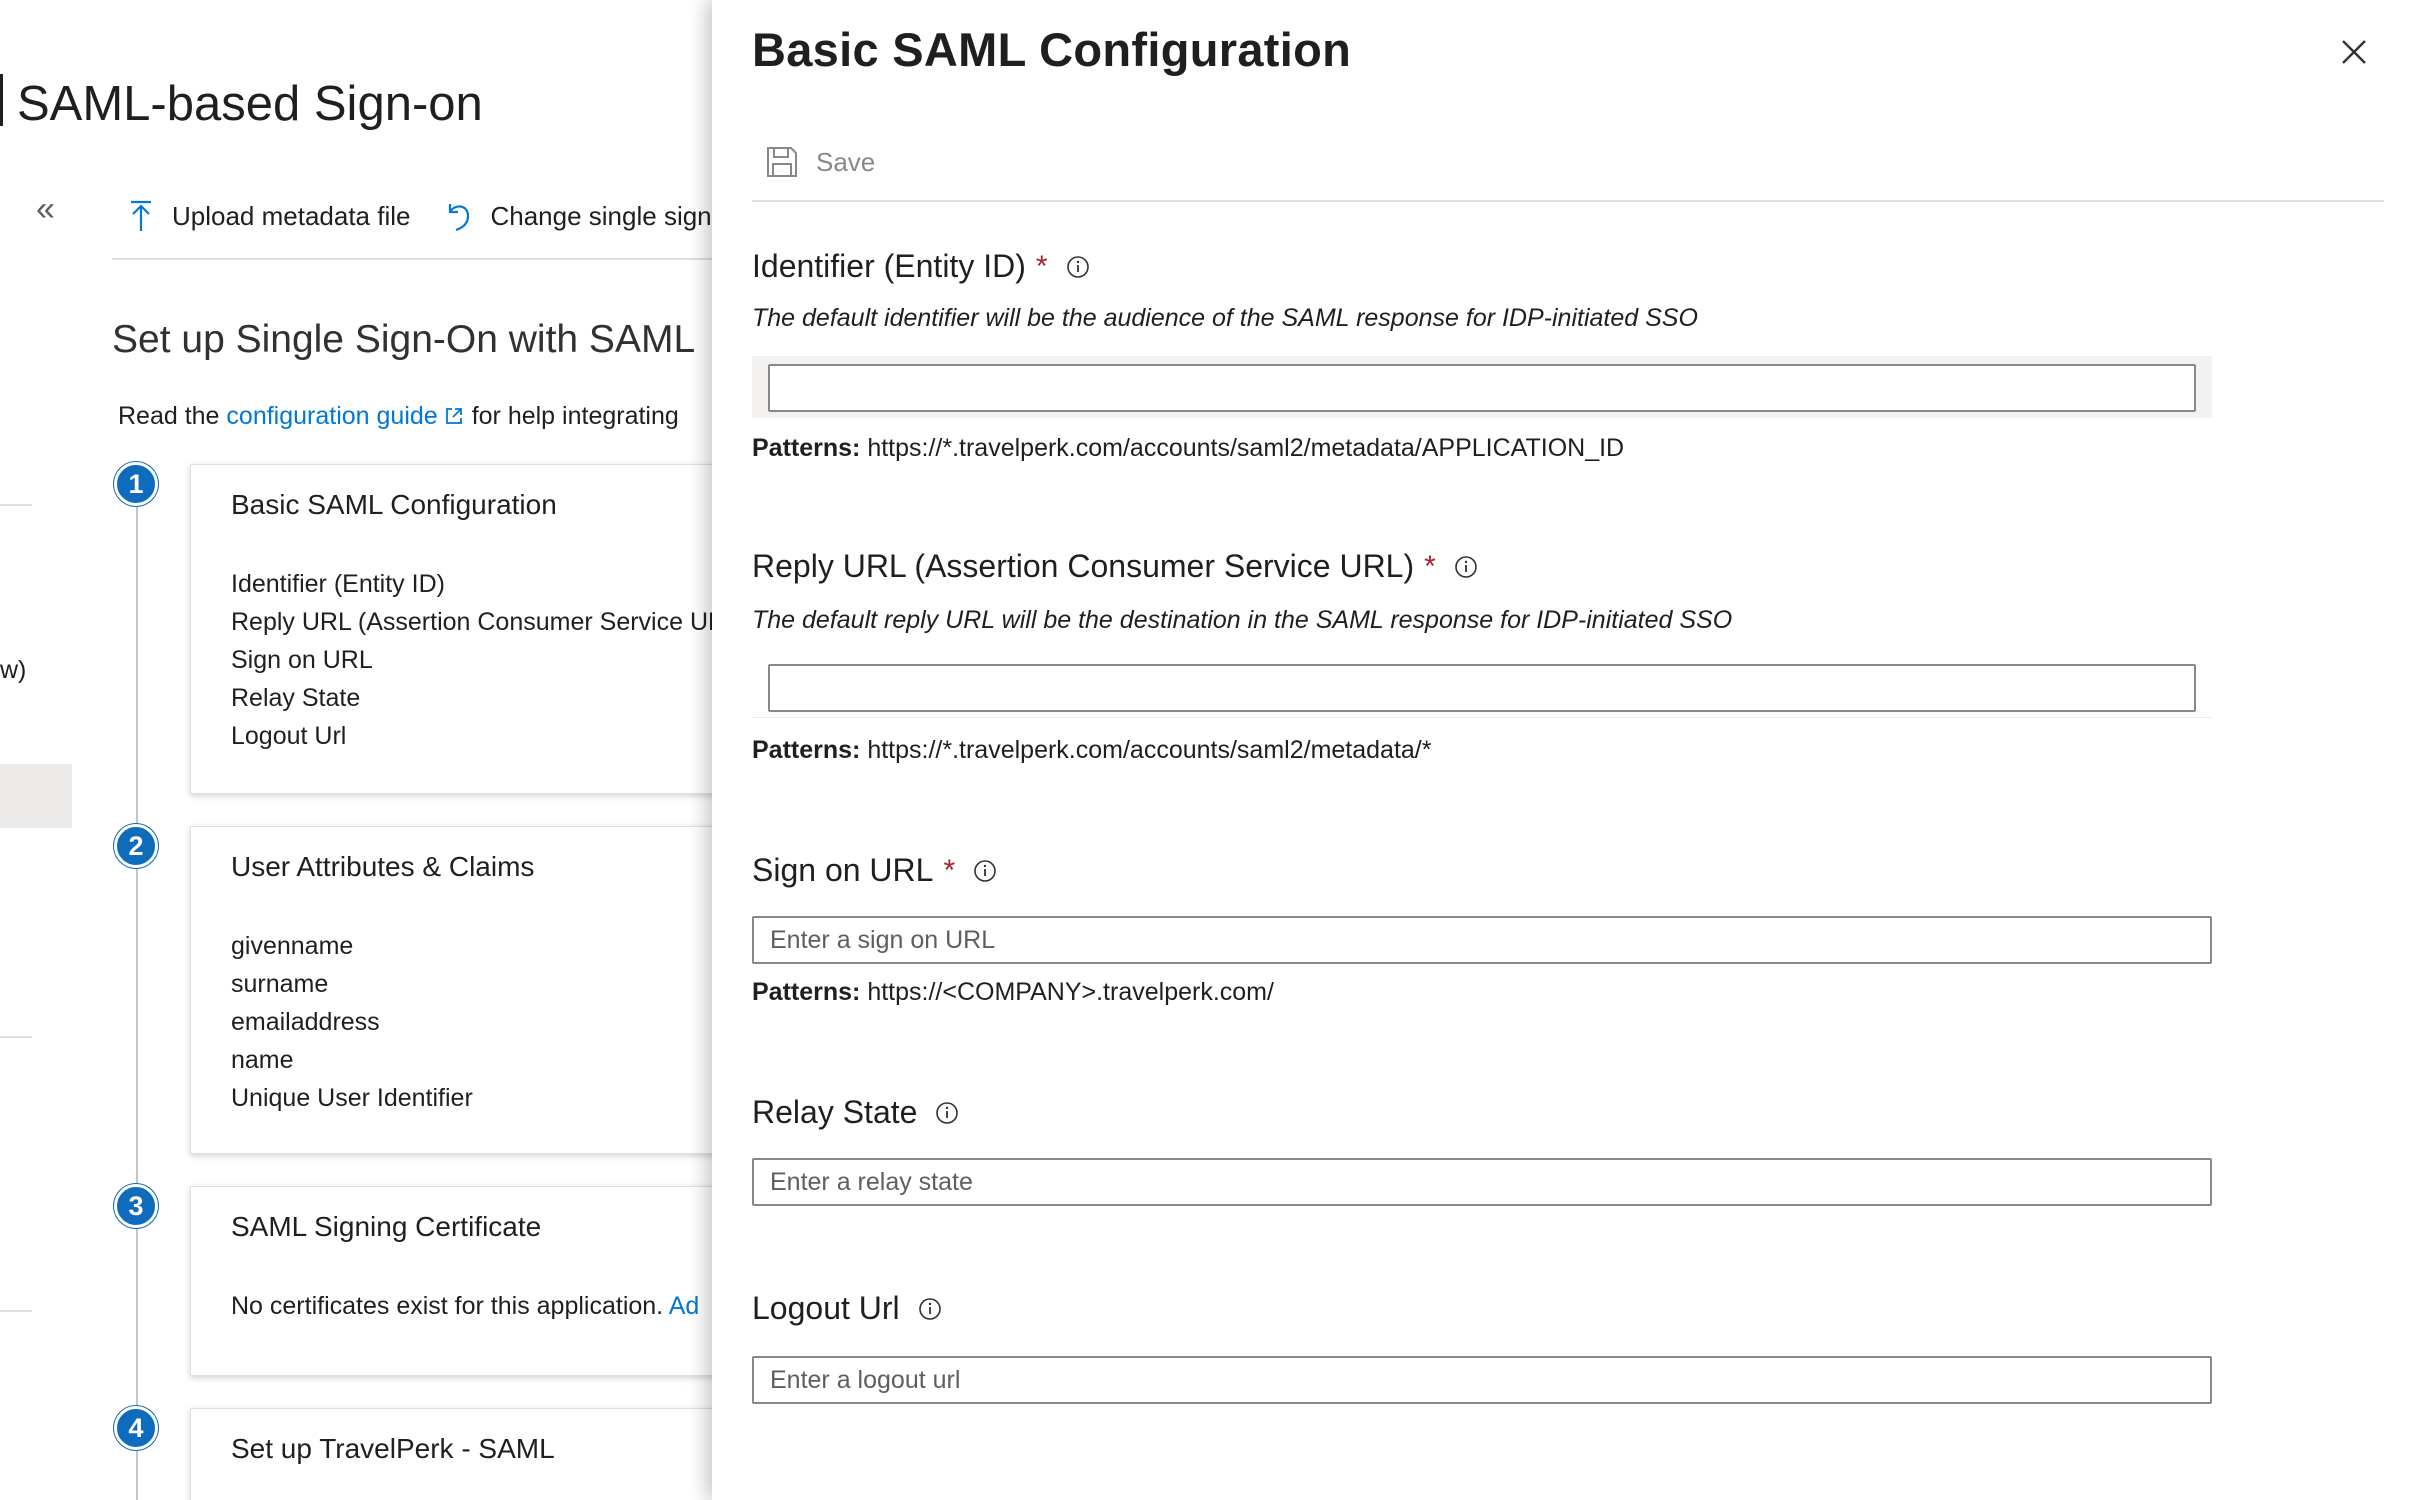 The height and width of the screenshot is (1500, 2422). What do you see at coordinates (136, 1428) in the screenshot?
I see `step-number-badge: 4` at bounding box center [136, 1428].